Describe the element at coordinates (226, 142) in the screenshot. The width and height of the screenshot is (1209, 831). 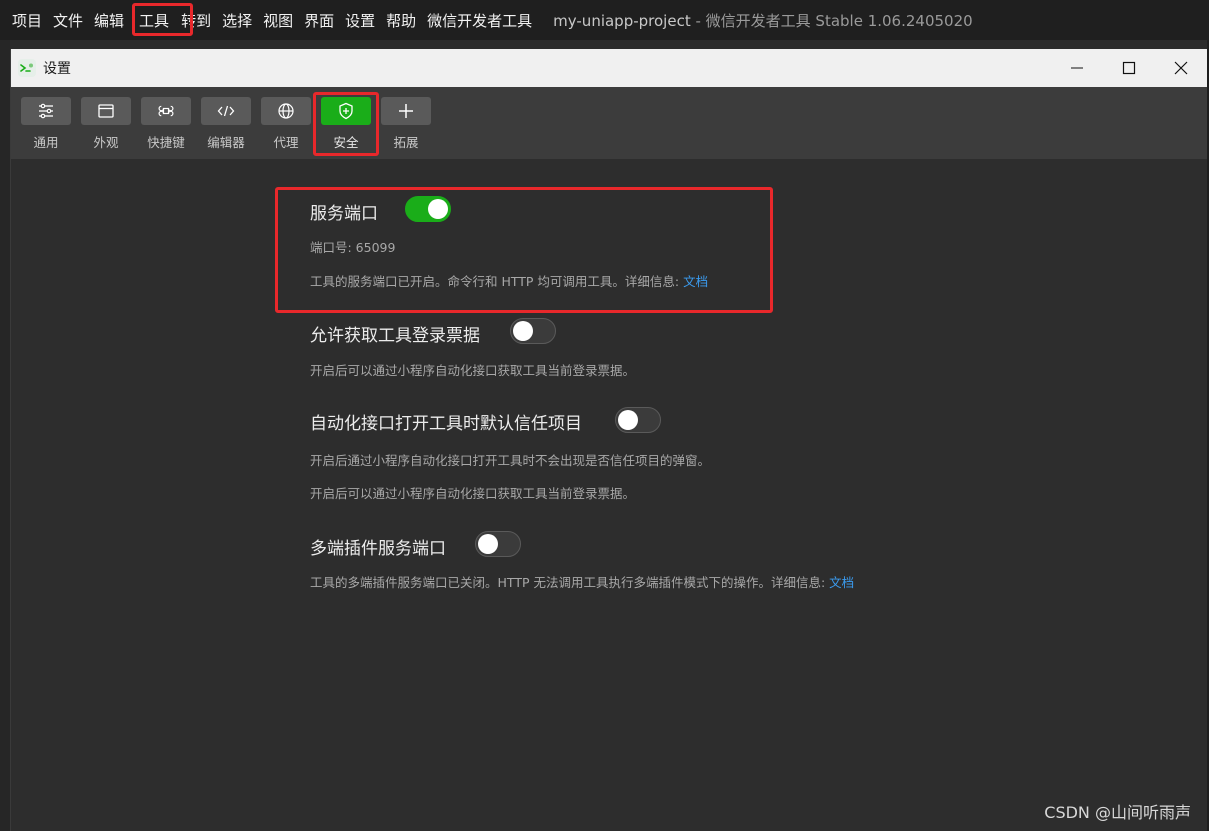
I see `tab-label: 编辑器` at that location.